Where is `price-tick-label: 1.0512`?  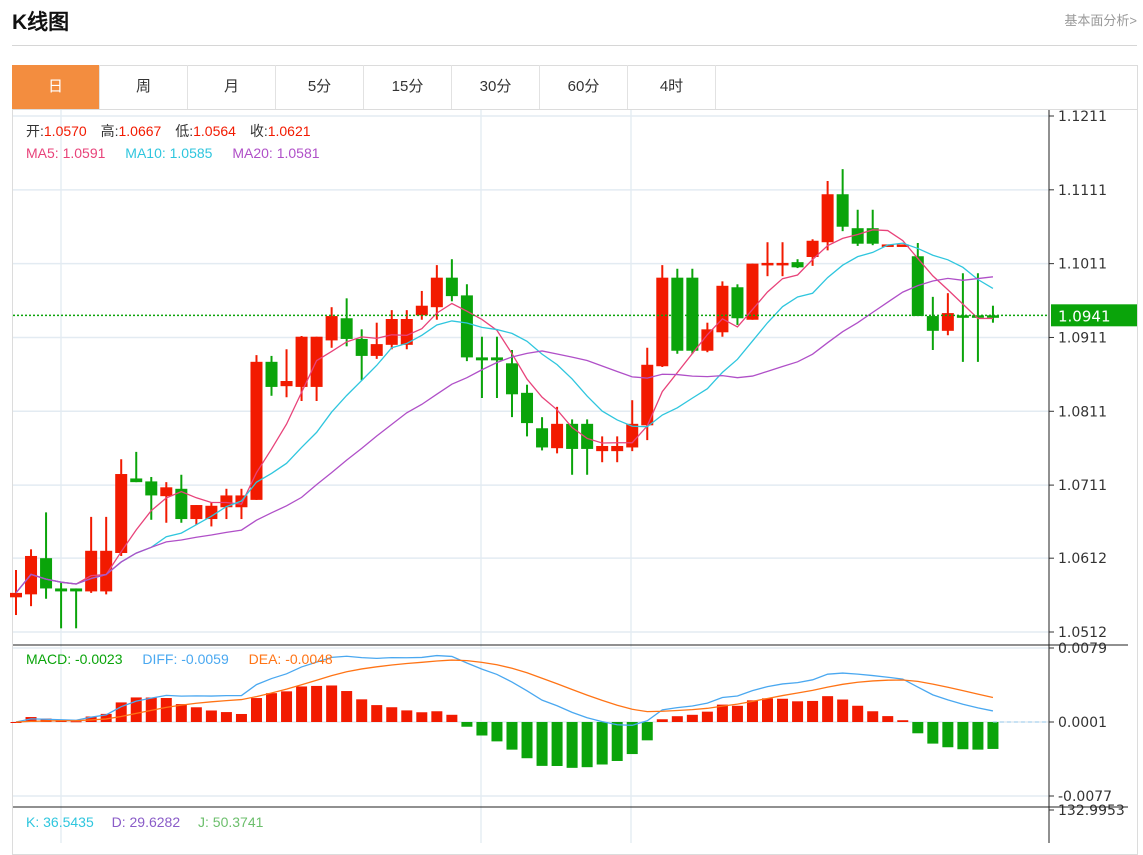
price-tick-label: 1.0512 is located at coordinates (1082, 633).